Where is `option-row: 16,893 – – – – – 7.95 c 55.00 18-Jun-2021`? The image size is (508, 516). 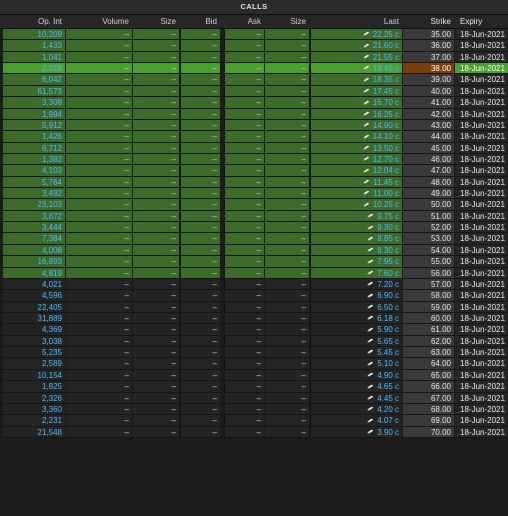
option-row: 16,893 – – – – – 7.95 c 55.00 18-Jun-2021 is located at coordinates (254, 262).